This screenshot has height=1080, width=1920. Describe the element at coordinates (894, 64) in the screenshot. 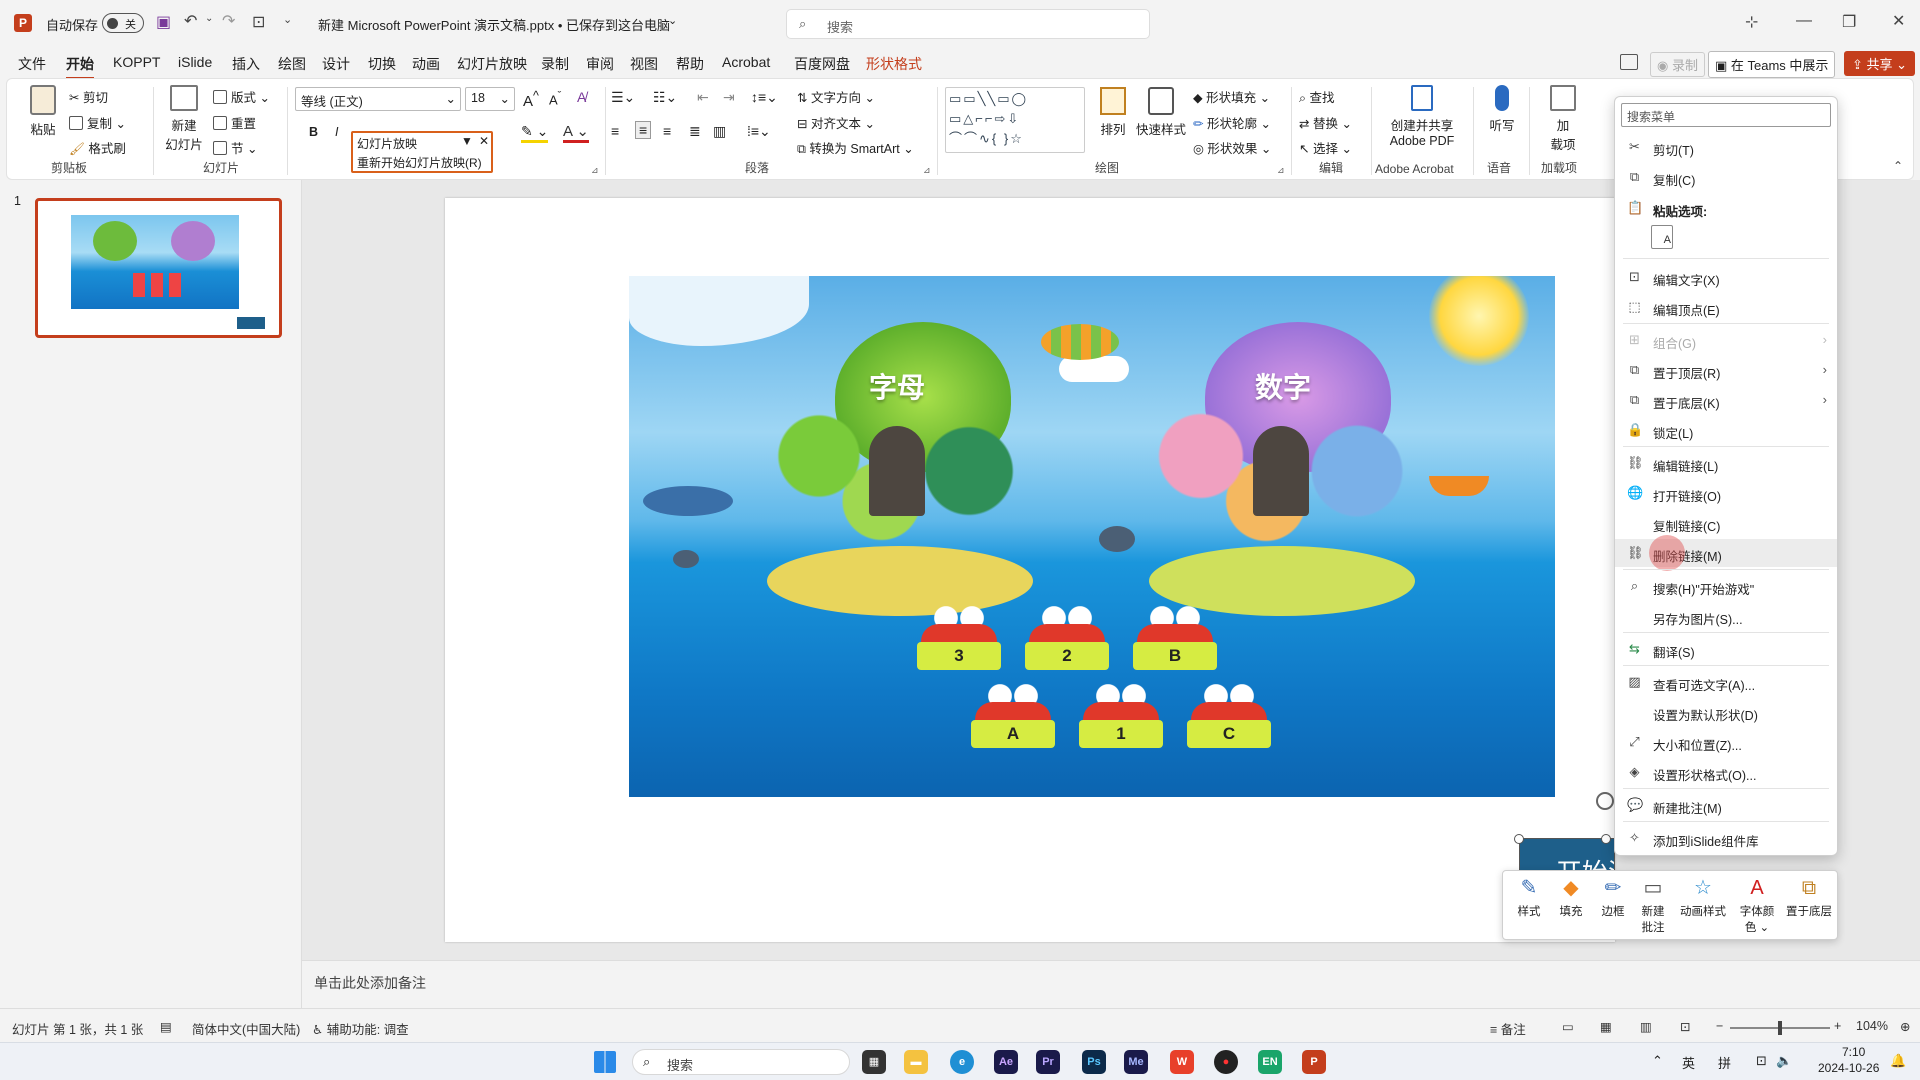

I see `tab-shape-format: 形状格式` at that location.